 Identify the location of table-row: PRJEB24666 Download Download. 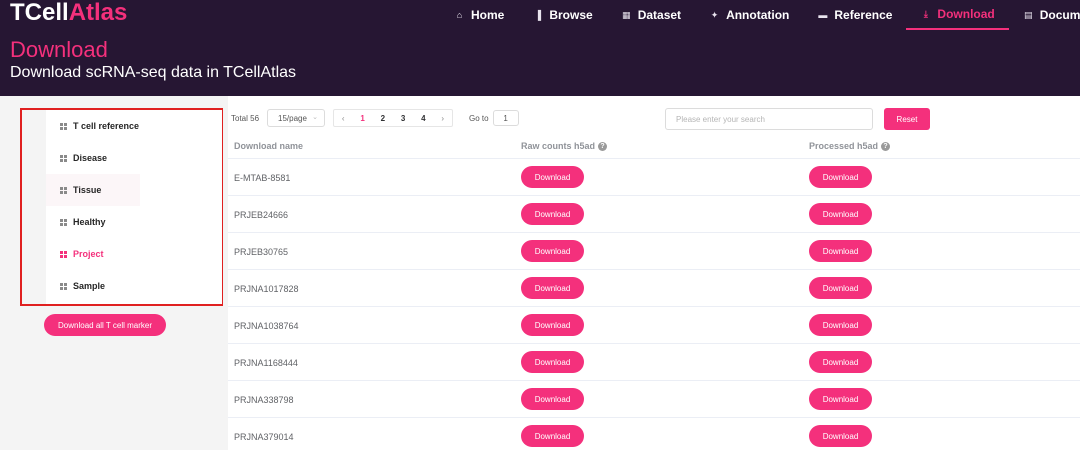
(654, 214).